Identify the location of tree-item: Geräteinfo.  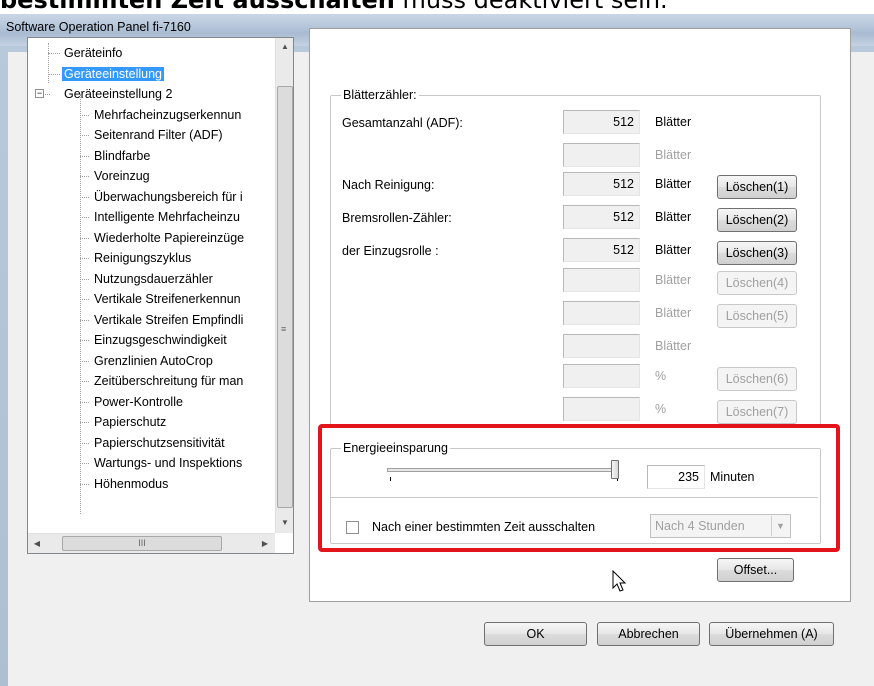
(93, 53).